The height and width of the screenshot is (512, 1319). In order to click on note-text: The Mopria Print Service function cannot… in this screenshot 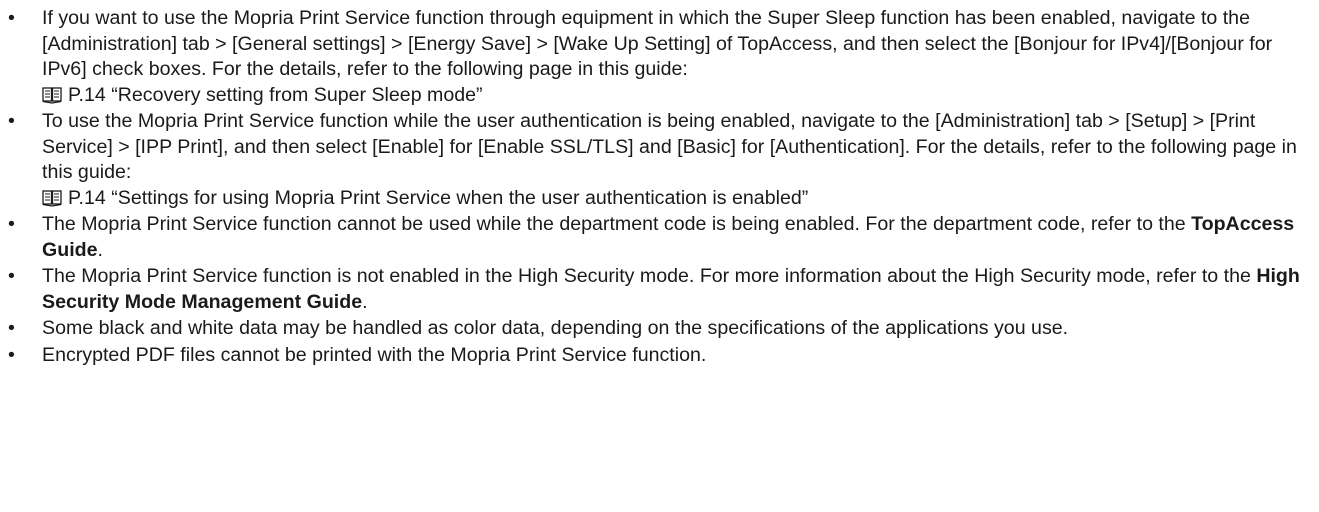, I will do `click(617, 224)`.